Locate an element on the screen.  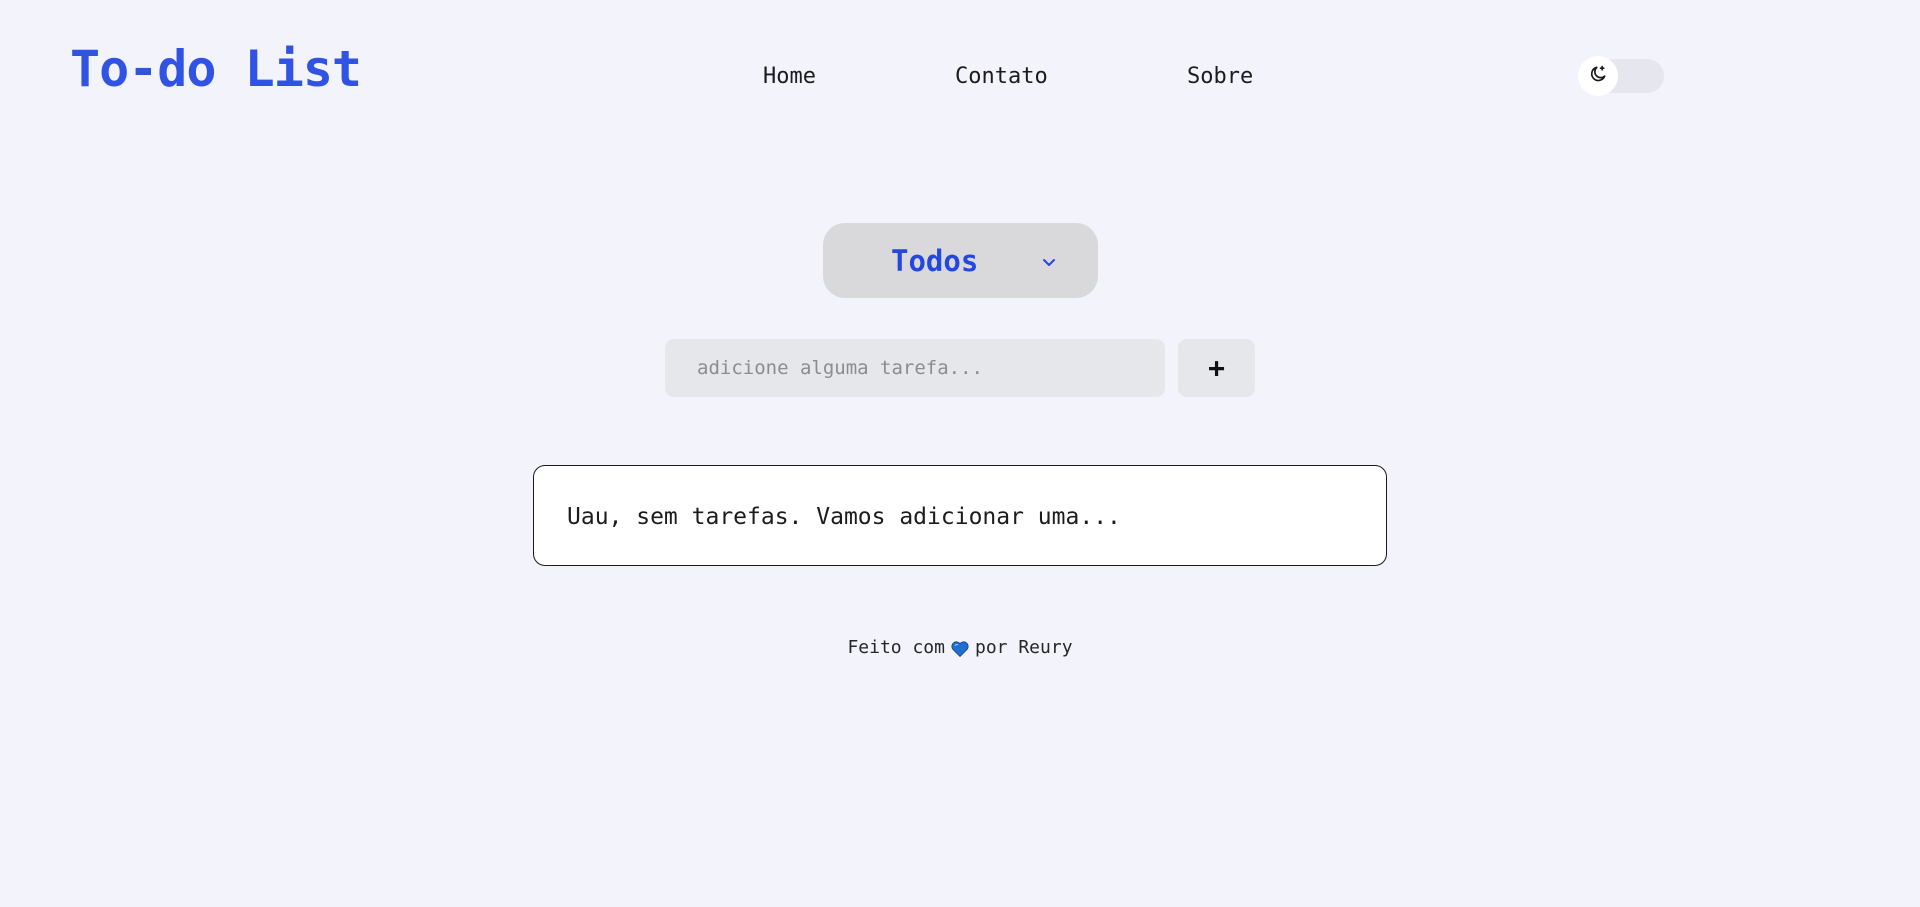
add-task-button: + is located at coordinates (1216, 368).